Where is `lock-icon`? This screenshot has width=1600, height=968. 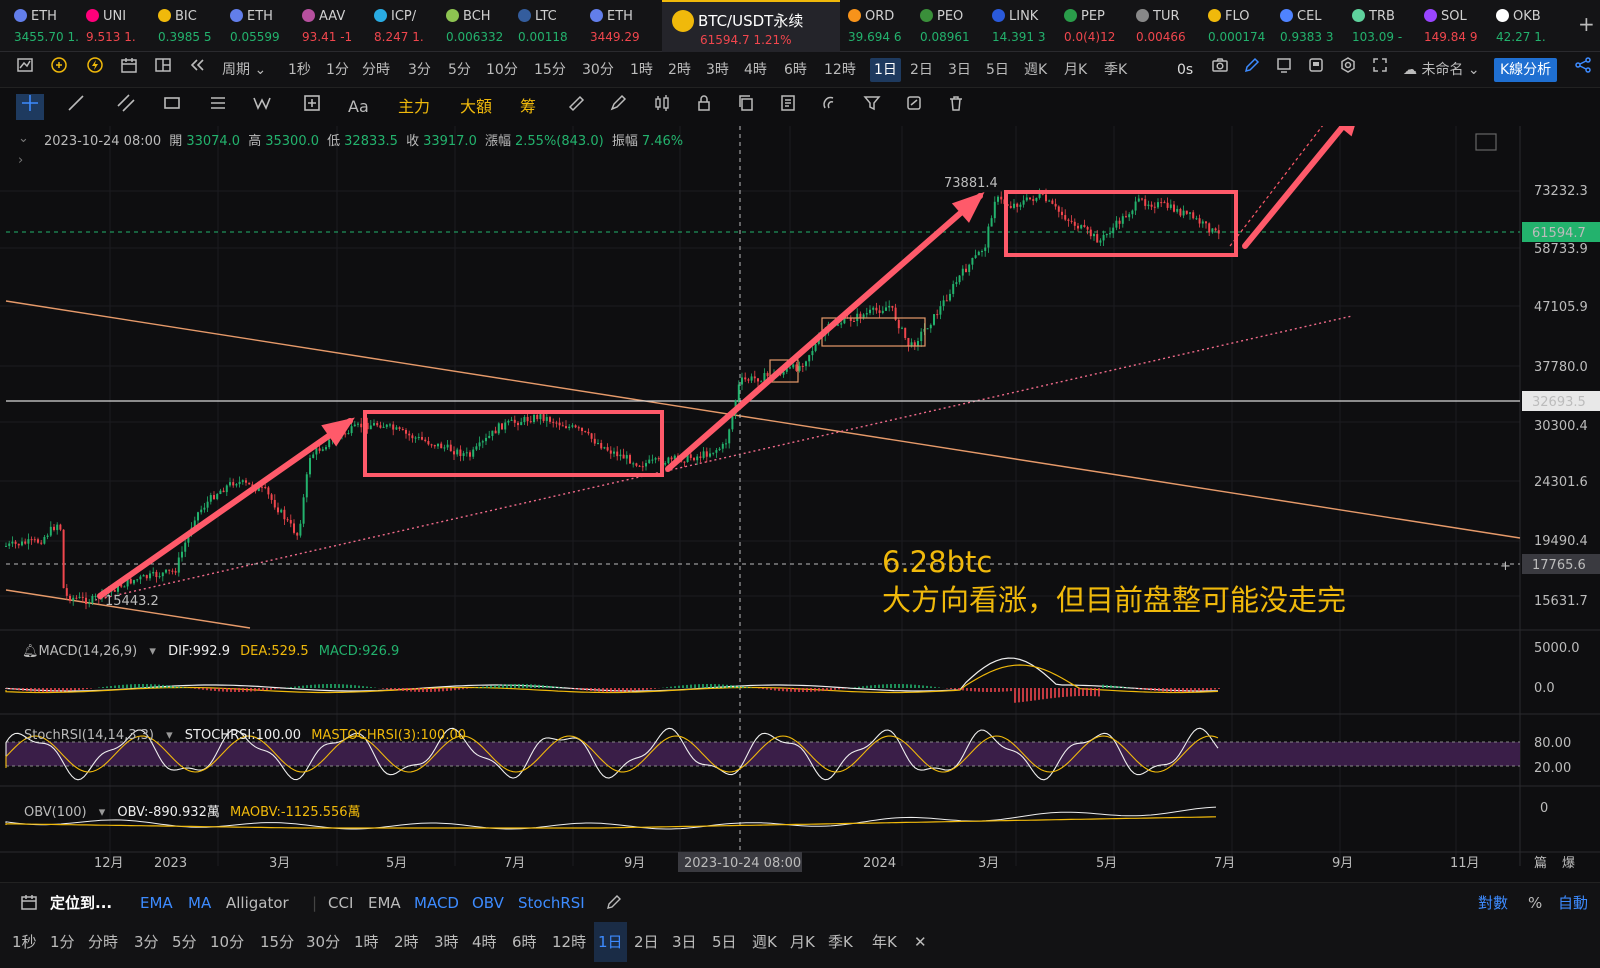
lock-icon is located at coordinates (704, 107).